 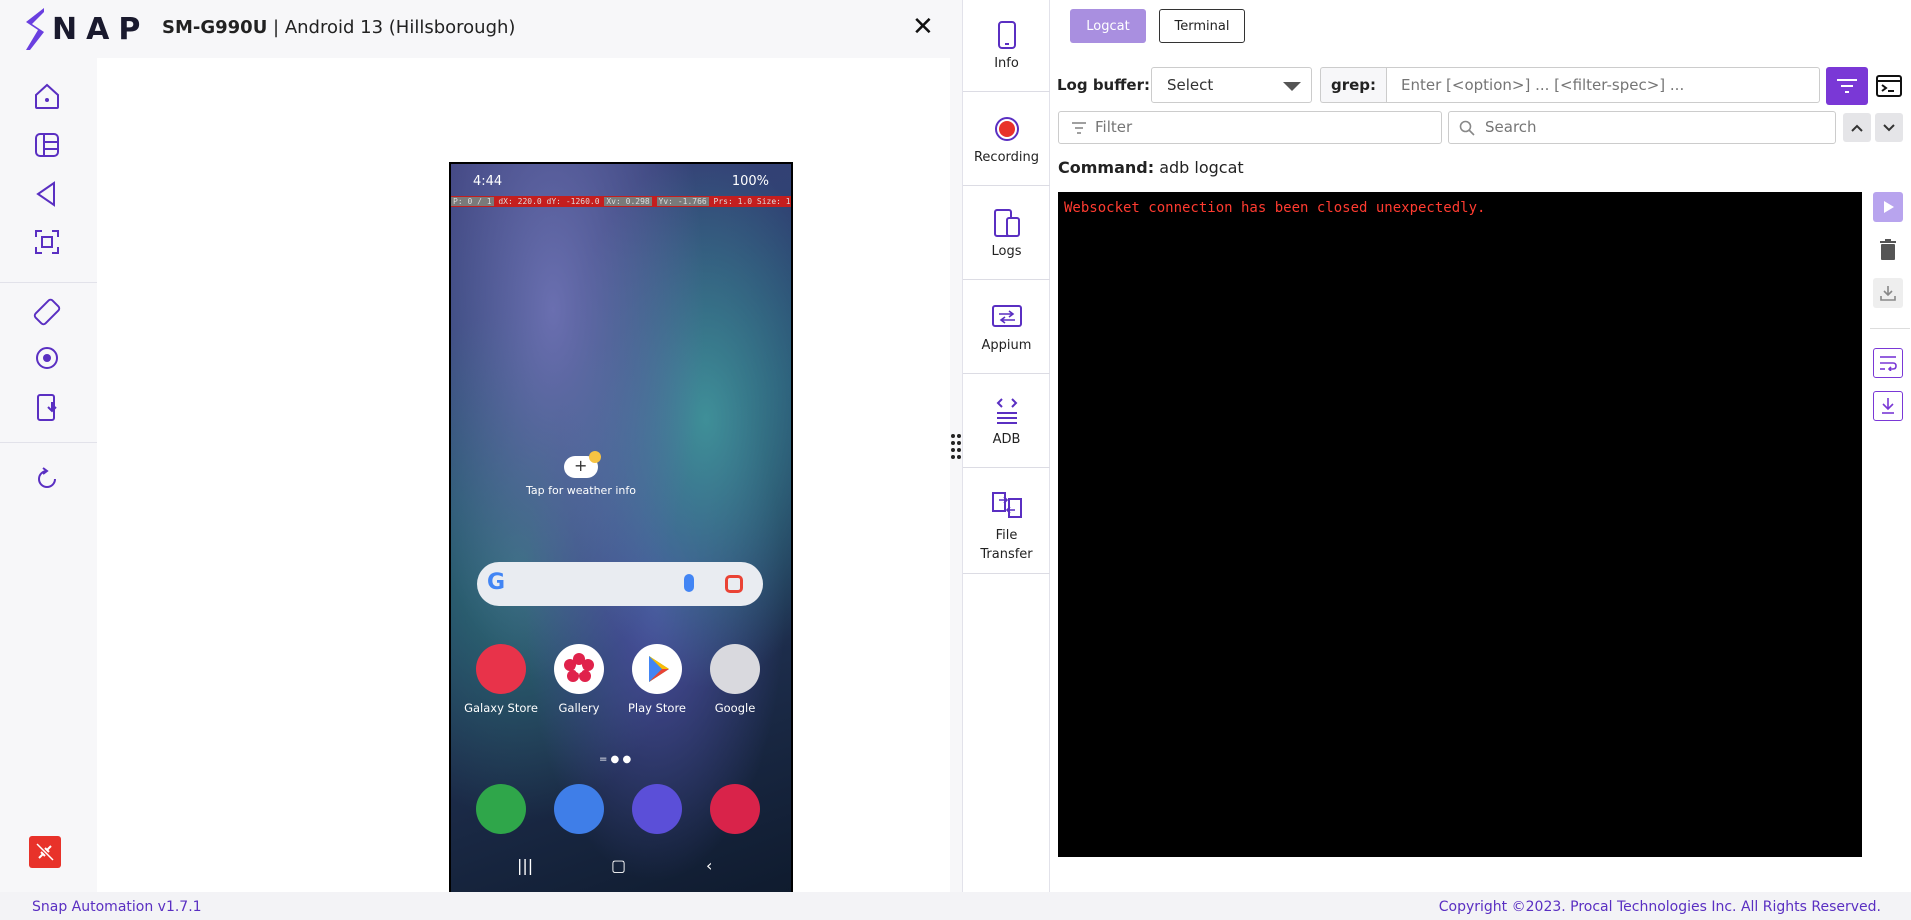 What do you see at coordinates (101, 29) in the screenshot?
I see `logo-text: NAP` at bounding box center [101, 29].